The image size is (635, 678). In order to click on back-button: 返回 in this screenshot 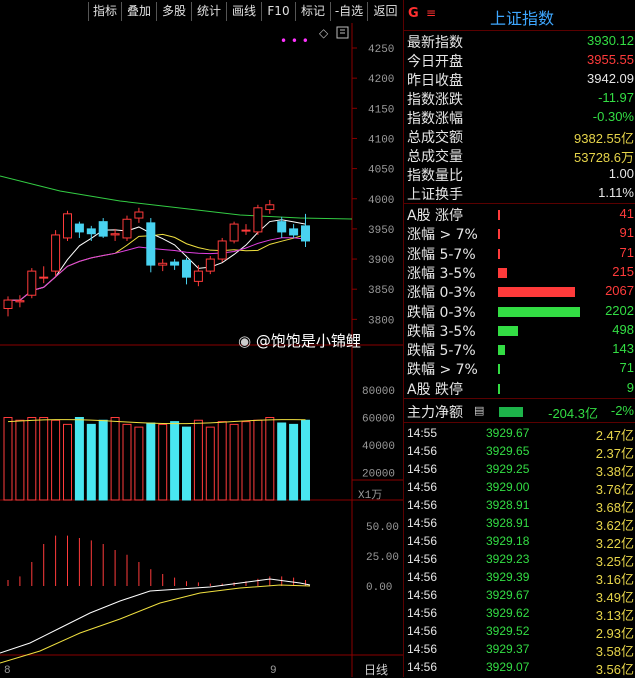, I will do `click(385, 11)`.